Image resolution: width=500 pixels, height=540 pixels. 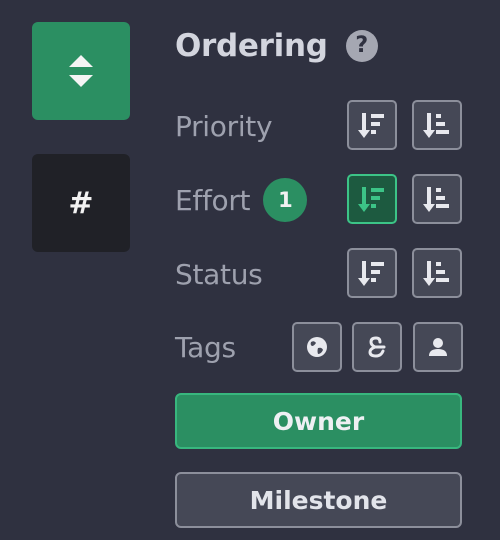 I want to click on priority-label: Priority, so click(x=224, y=126).